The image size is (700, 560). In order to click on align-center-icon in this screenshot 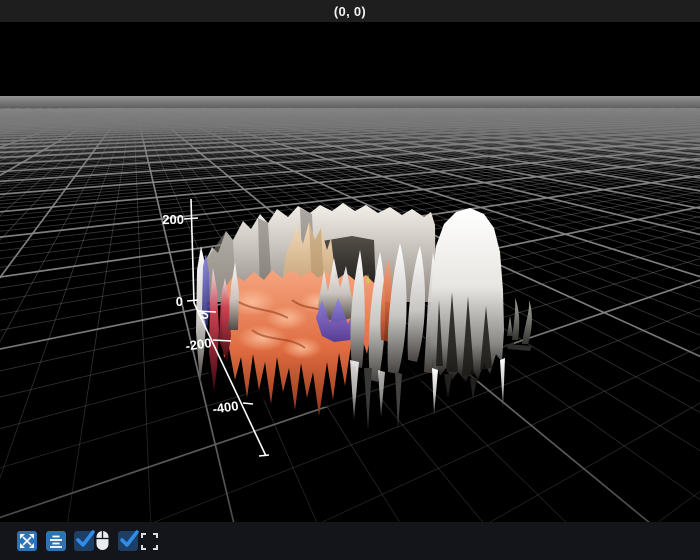, I will do `click(56, 541)`.